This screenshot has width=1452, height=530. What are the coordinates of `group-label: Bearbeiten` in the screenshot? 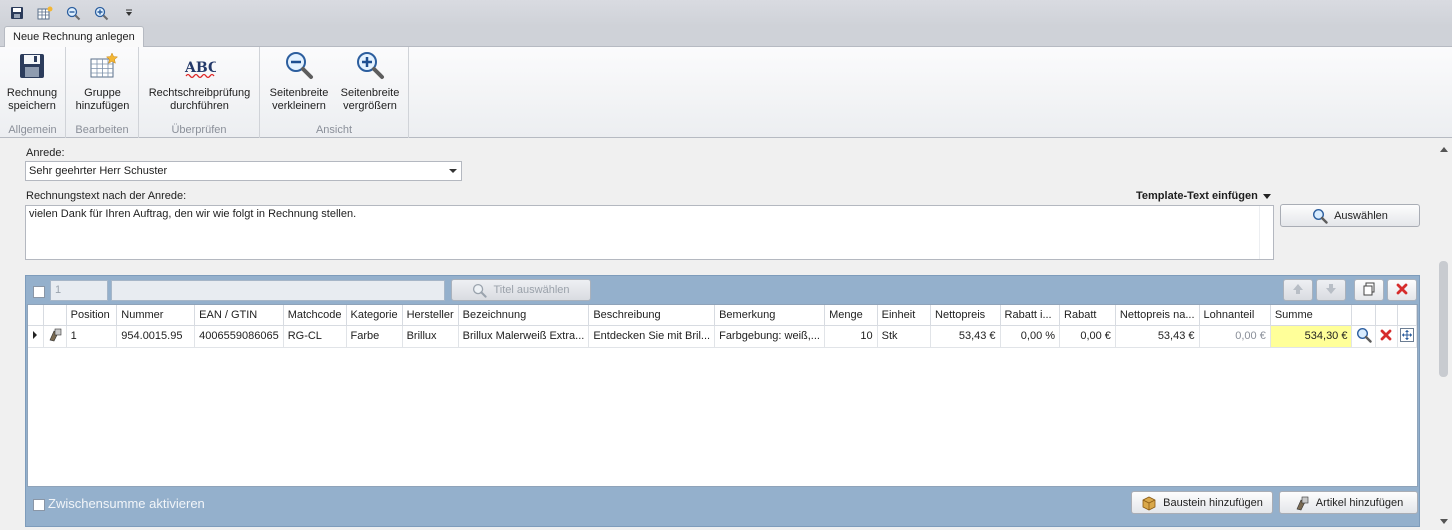 It's located at (102, 130).